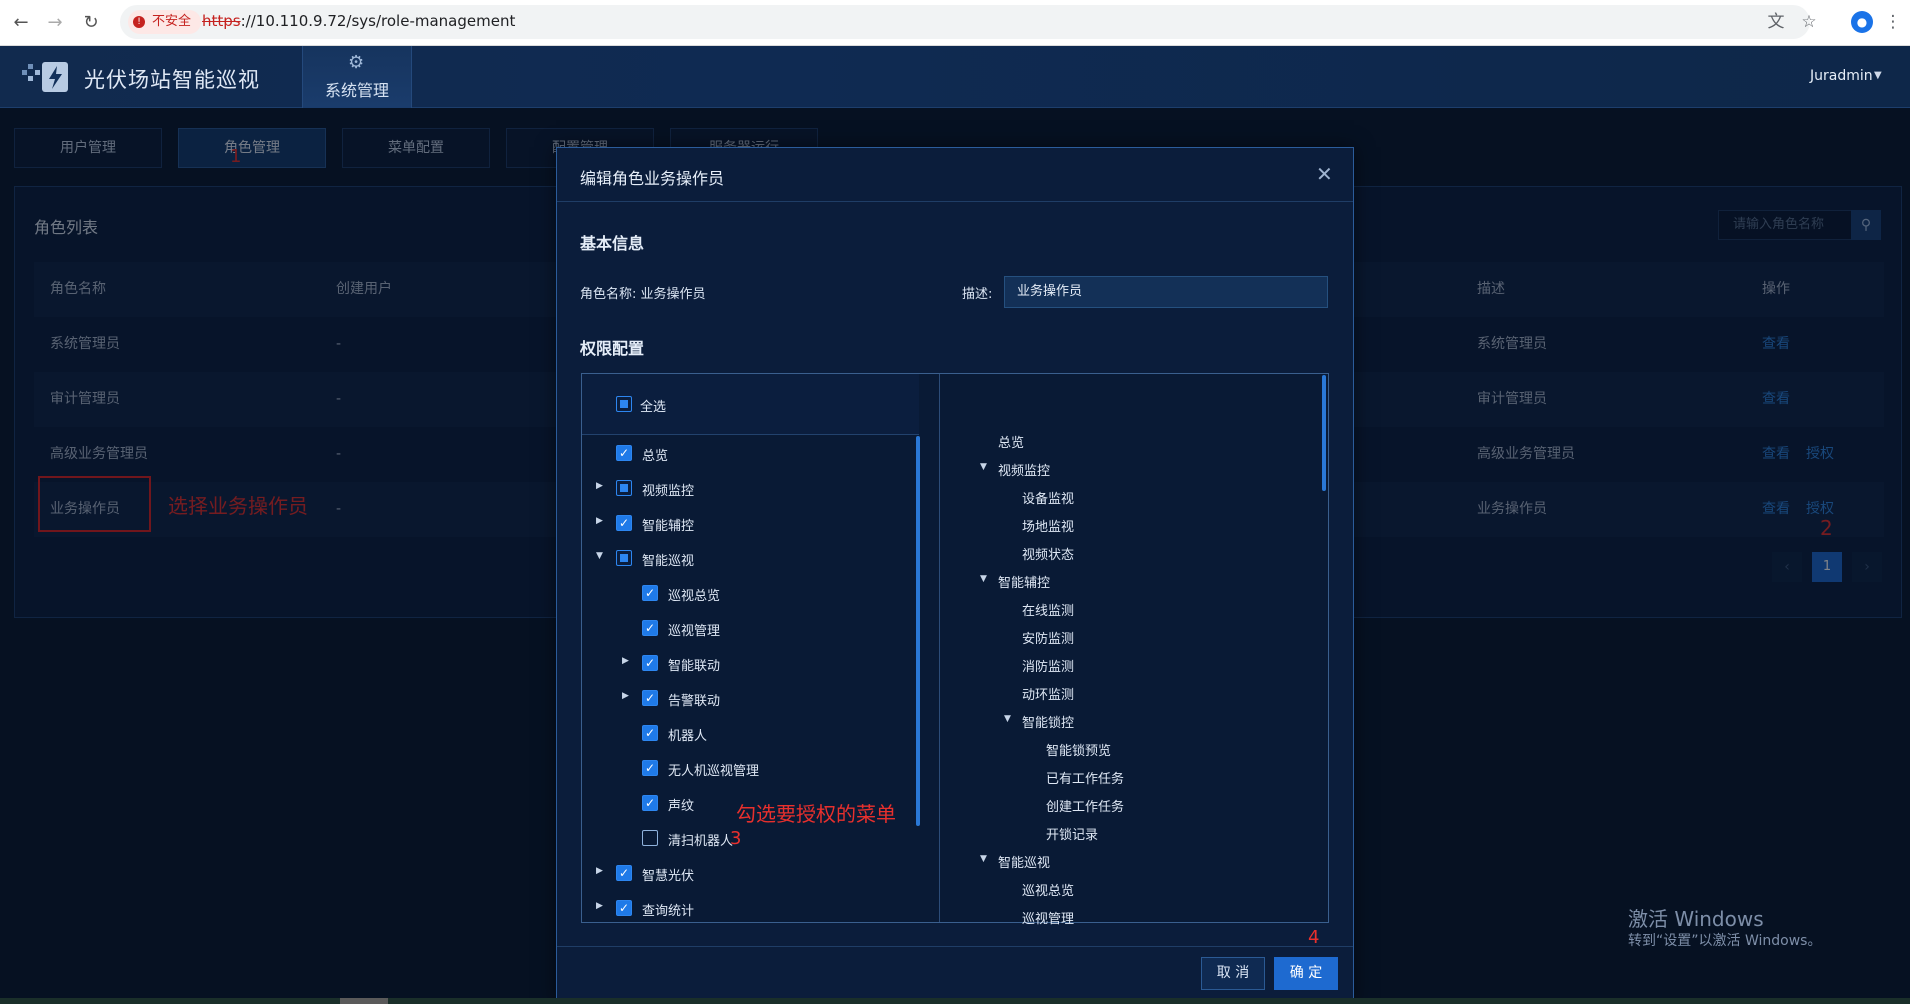  What do you see at coordinates (1078, 749) in the screenshot?
I see `menu-tree-node: 智能锁预览` at bounding box center [1078, 749].